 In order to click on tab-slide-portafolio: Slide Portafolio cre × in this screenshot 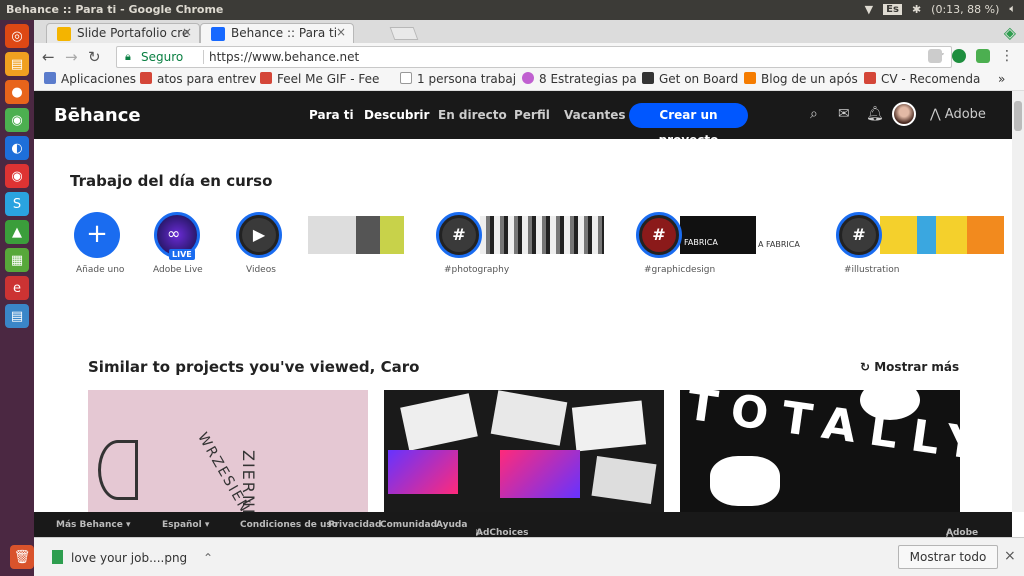, I will do `click(123, 33)`.